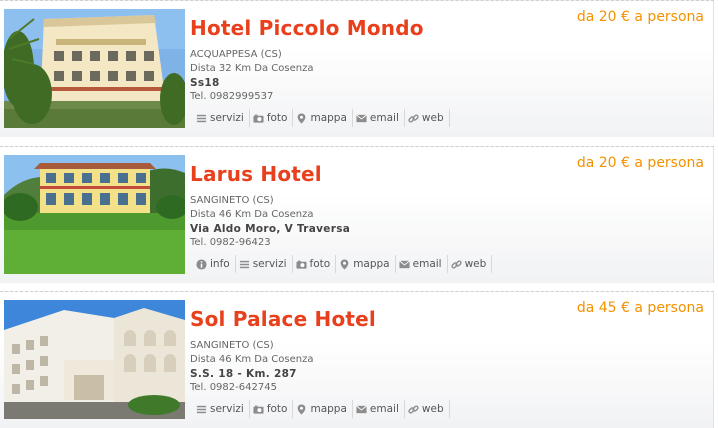  I want to click on hotel-phone: Tel. 0982-96423, so click(230, 242).